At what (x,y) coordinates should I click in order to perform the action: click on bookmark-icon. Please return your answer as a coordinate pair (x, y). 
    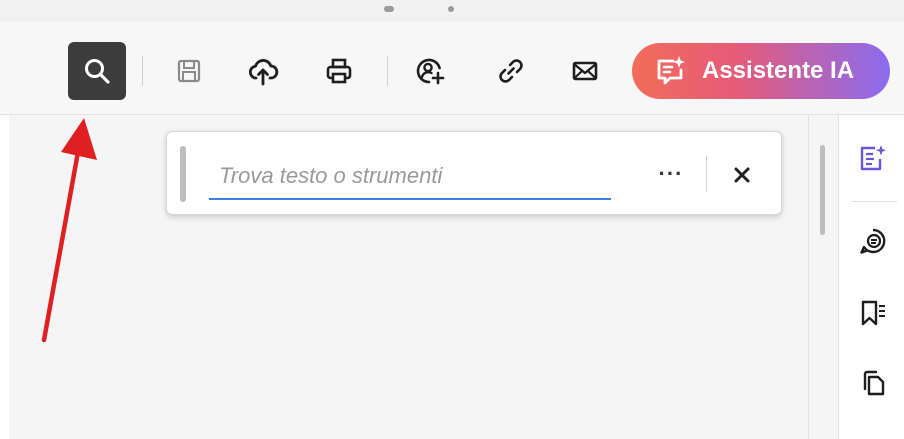
    Looking at the image, I should click on (873, 313).